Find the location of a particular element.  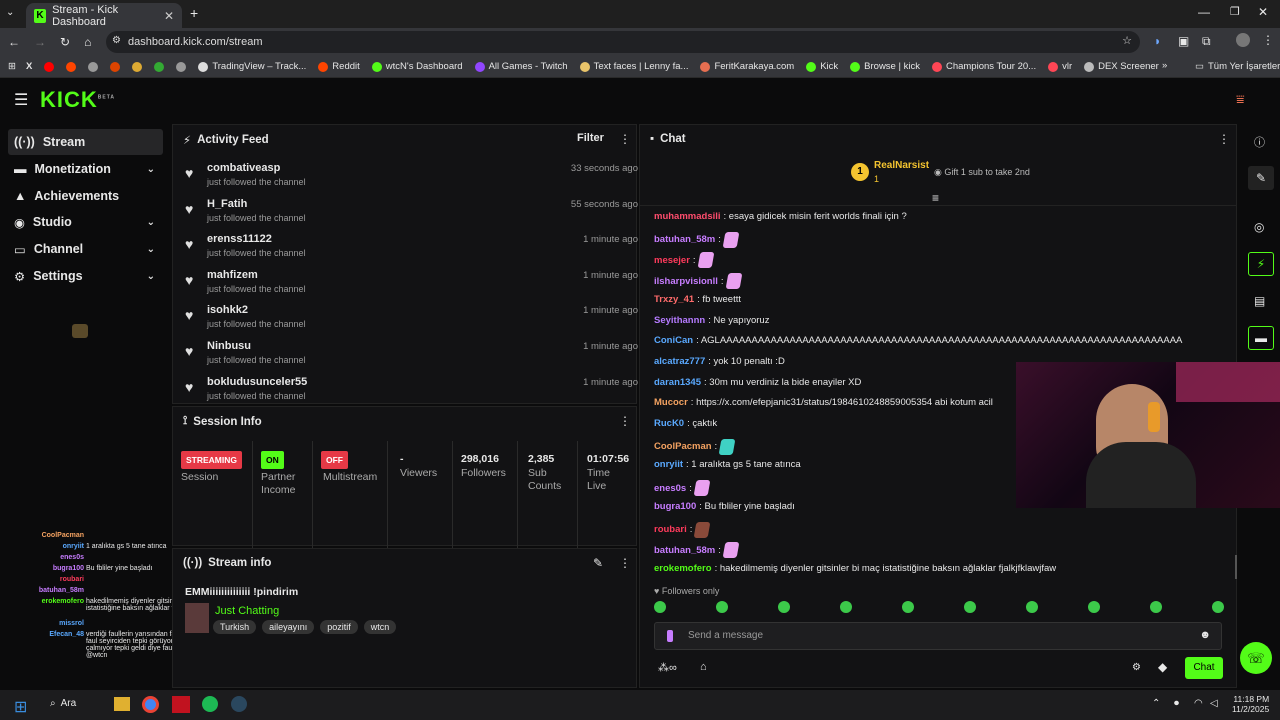

chat-settings-gear-icon: ⚙ is located at coordinates (1136, 667).